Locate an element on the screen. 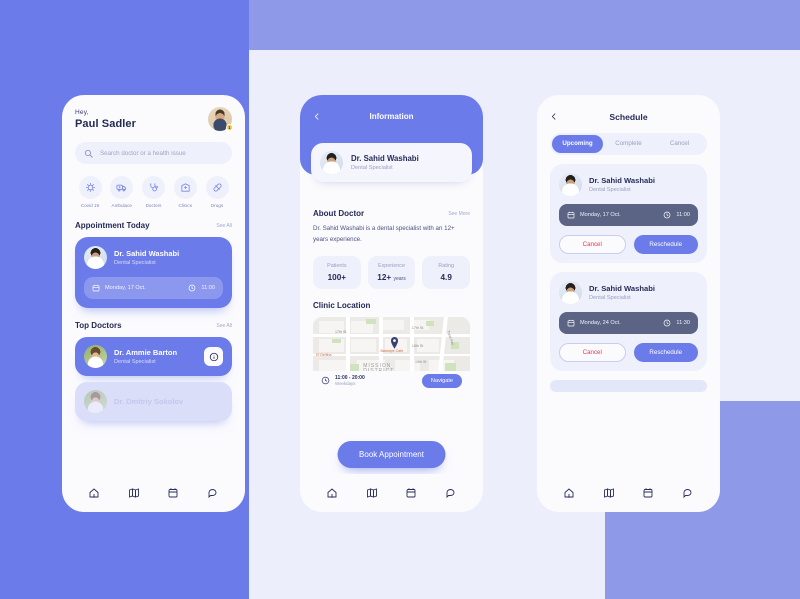 This screenshot has width=800, height=599. map-poi-label: El Delfina is located at coordinates (324, 354).